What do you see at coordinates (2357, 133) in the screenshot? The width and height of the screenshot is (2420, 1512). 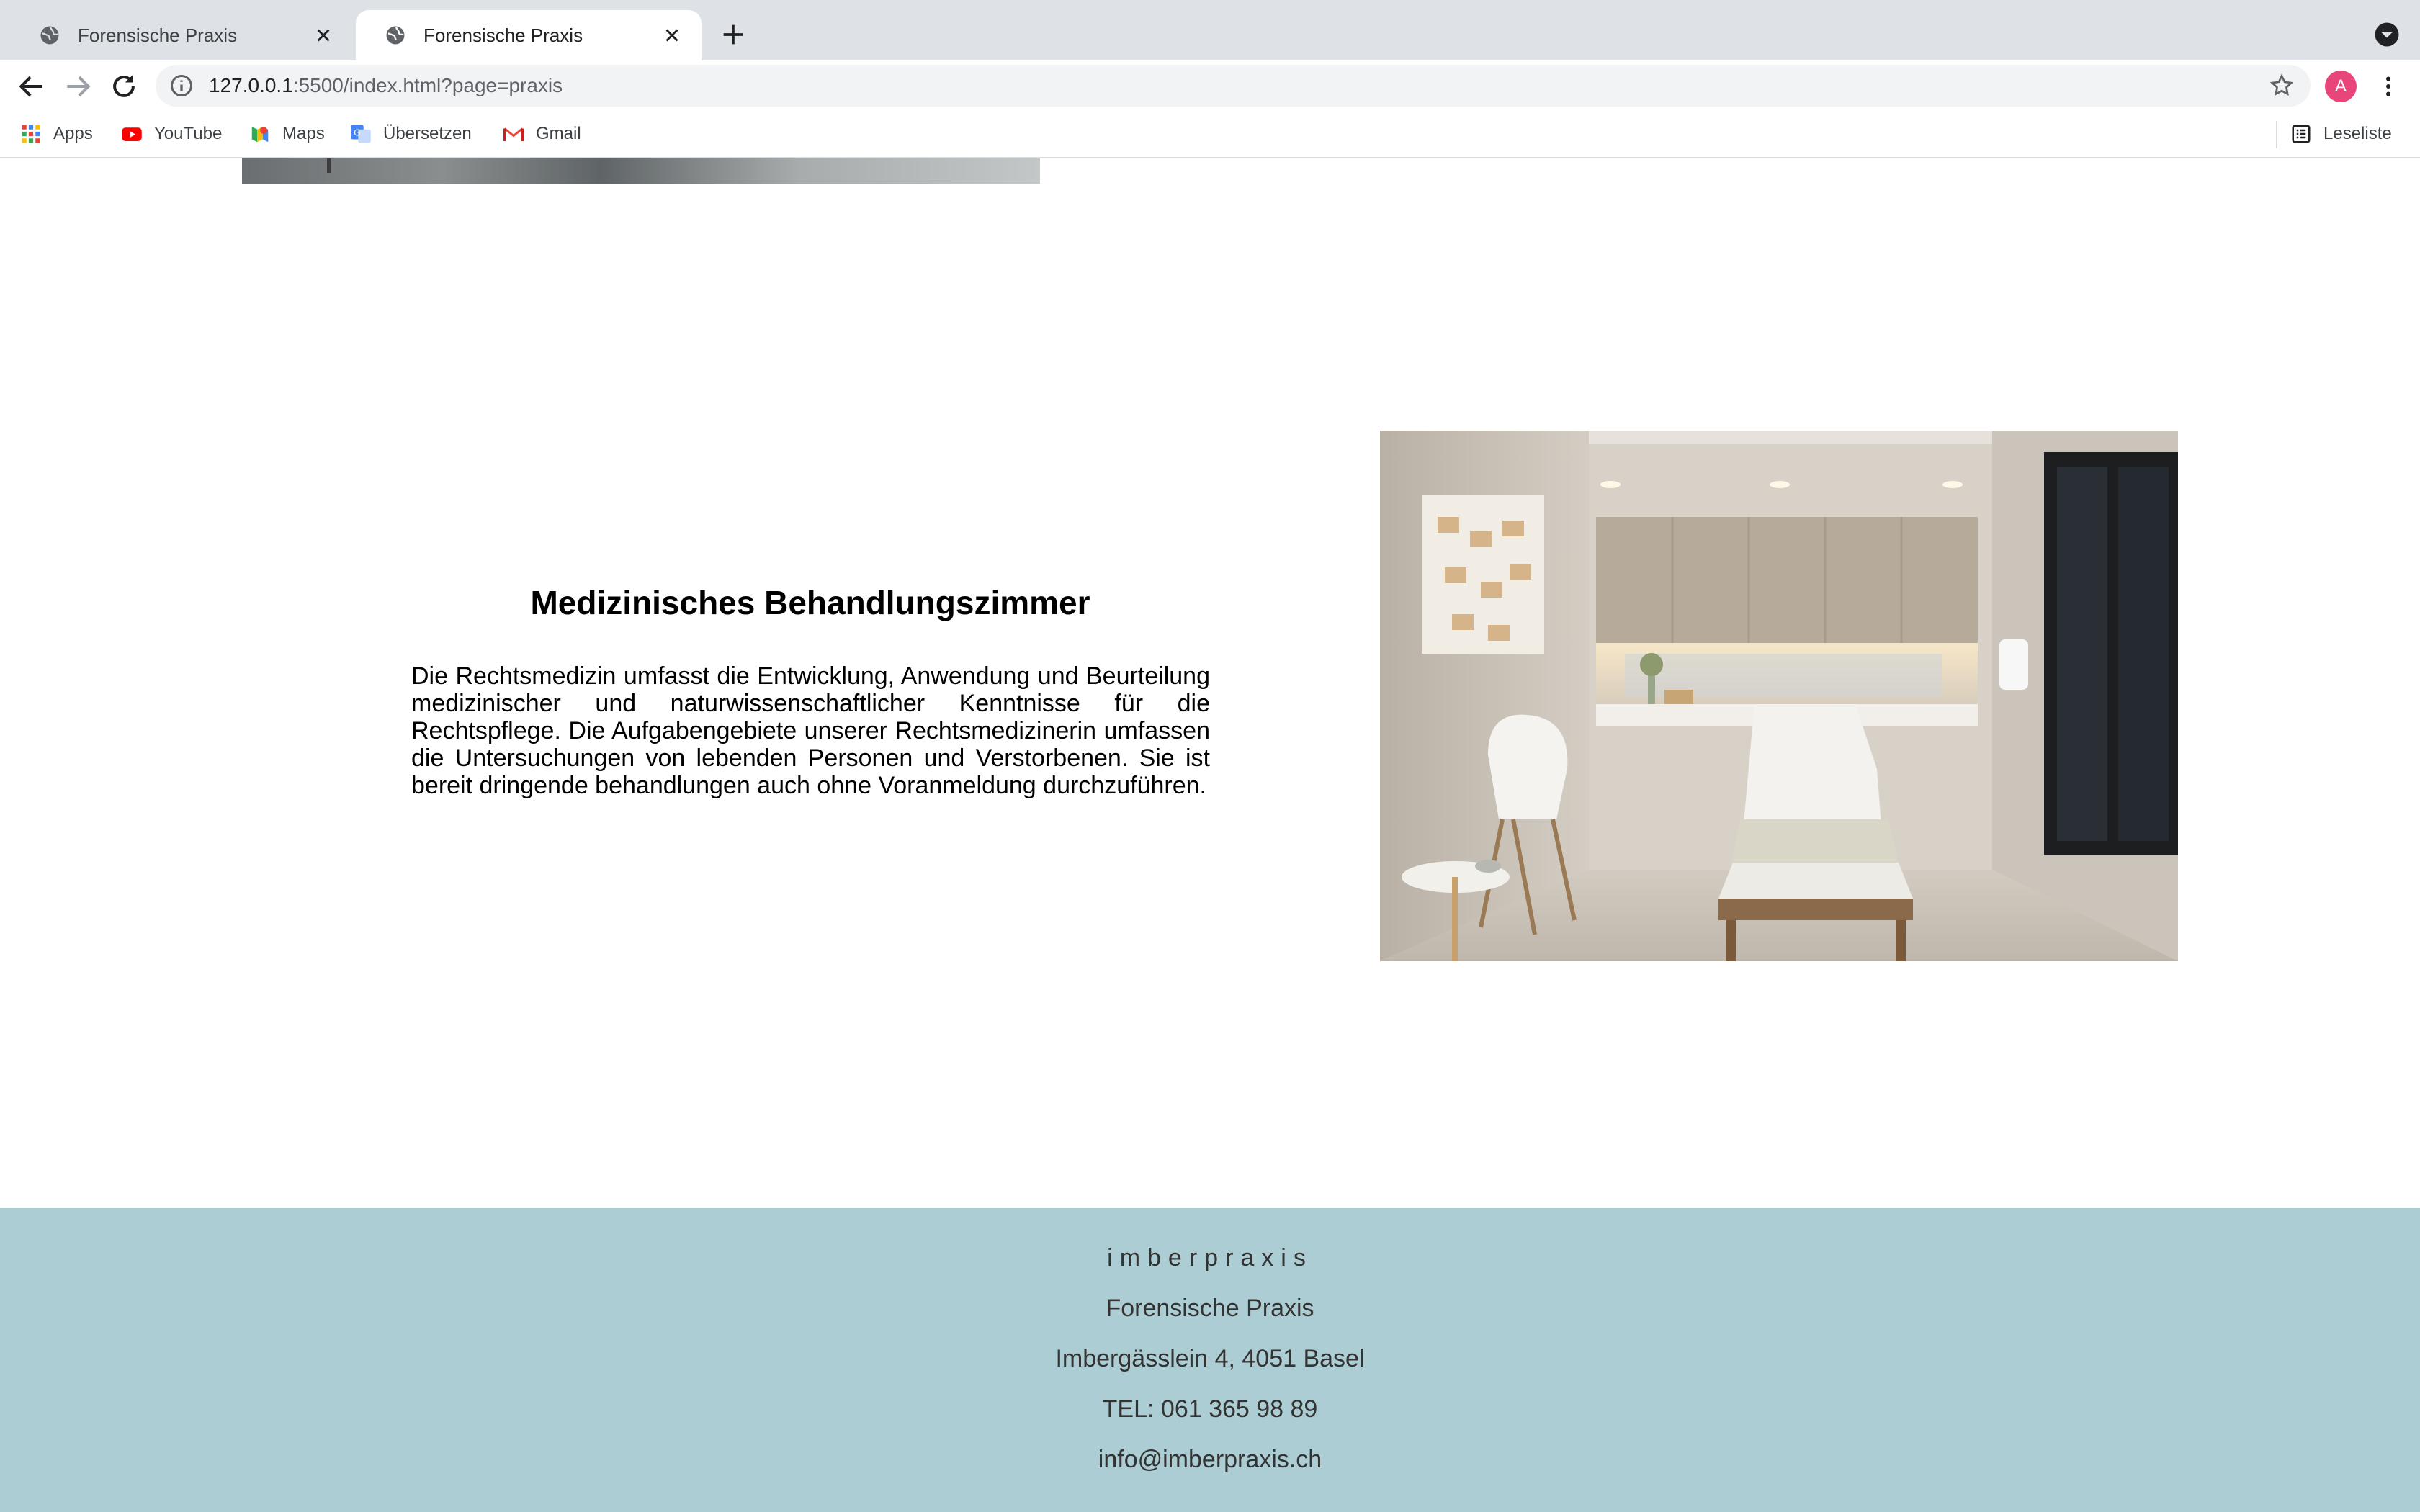 I see `reading-list-label: Leseliste` at bounding box center [2357, 133].